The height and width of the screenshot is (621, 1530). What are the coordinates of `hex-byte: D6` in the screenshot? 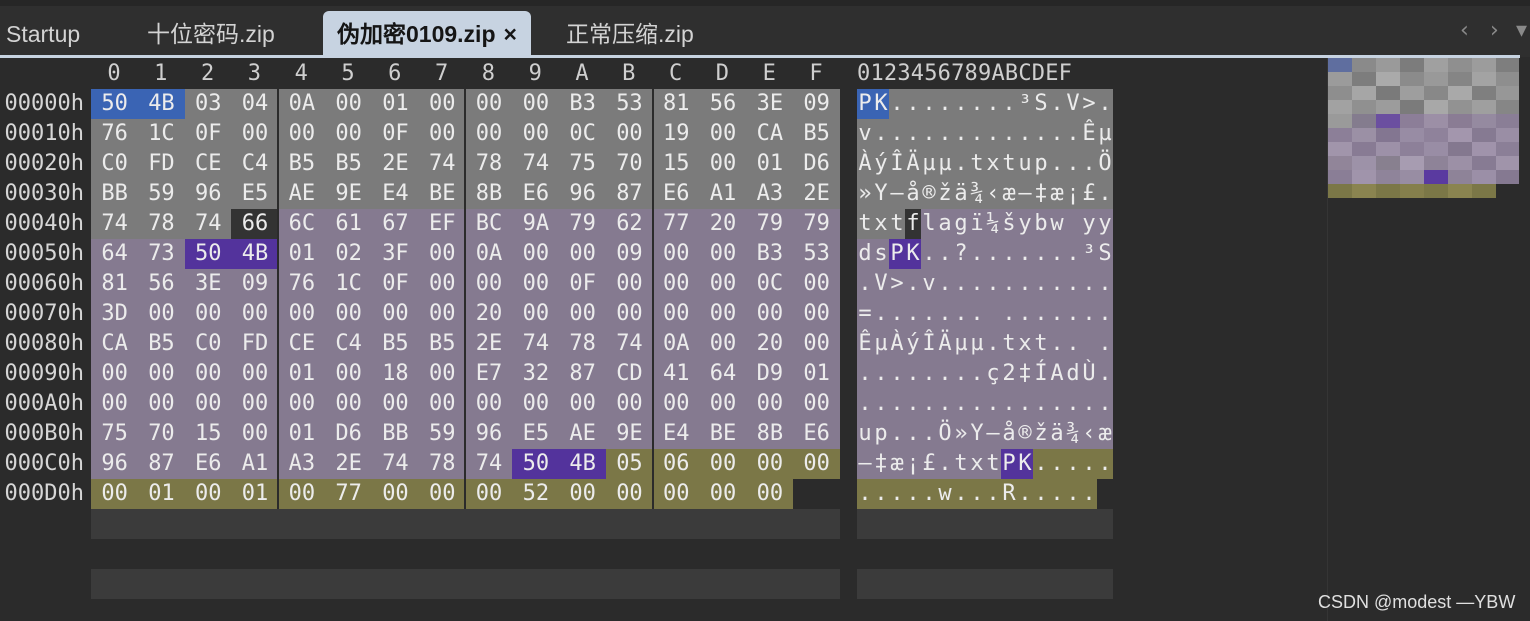 It's located at (349, 434).